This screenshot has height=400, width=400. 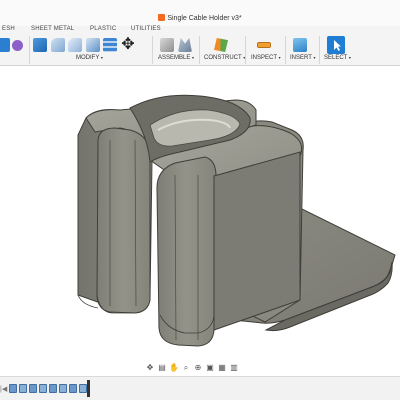 What do you see at coordinates (234, 368) in the screenshot?
I see `viewports-icon: ▥` at bounding box center [234, 368].